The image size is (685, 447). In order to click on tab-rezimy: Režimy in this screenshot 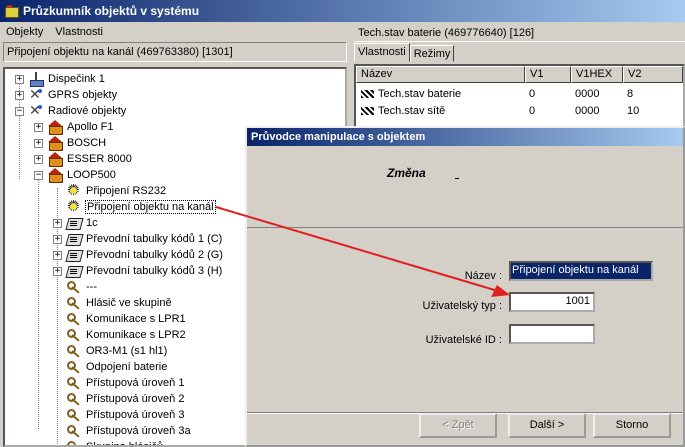, I will do `click(432, 53)`.